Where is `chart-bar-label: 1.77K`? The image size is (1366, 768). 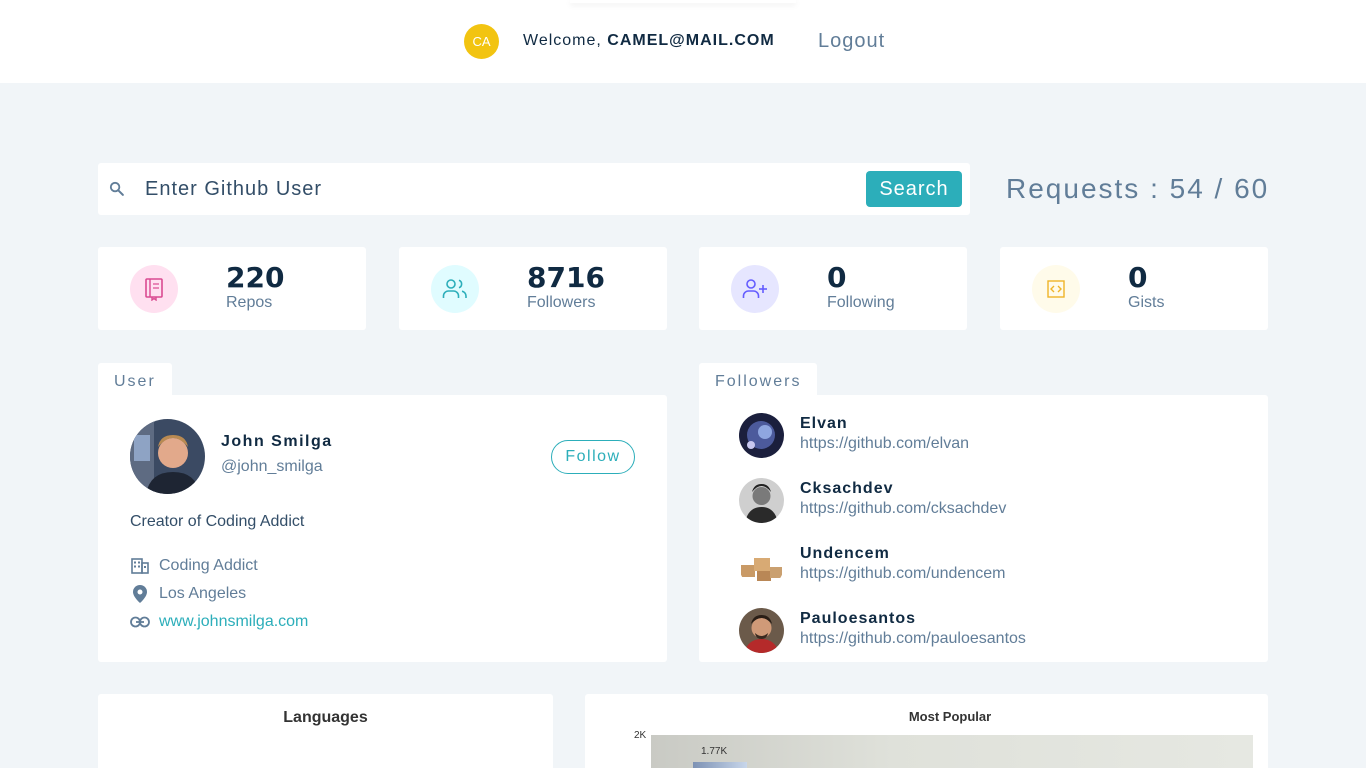
chart-bar-label: 1.77K is located at coordinates (714, 751).